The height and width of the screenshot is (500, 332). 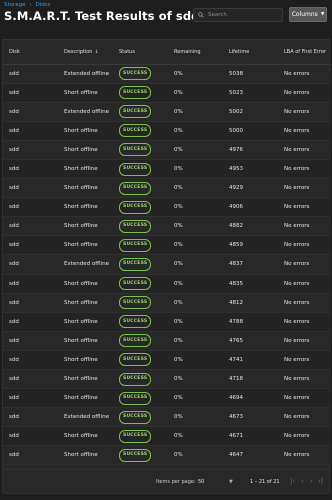 What do you see at coordinates (250, 52) in the screenshot?
I see `column-header-lifetime: Lifetime` at bounding box center [250, 52].